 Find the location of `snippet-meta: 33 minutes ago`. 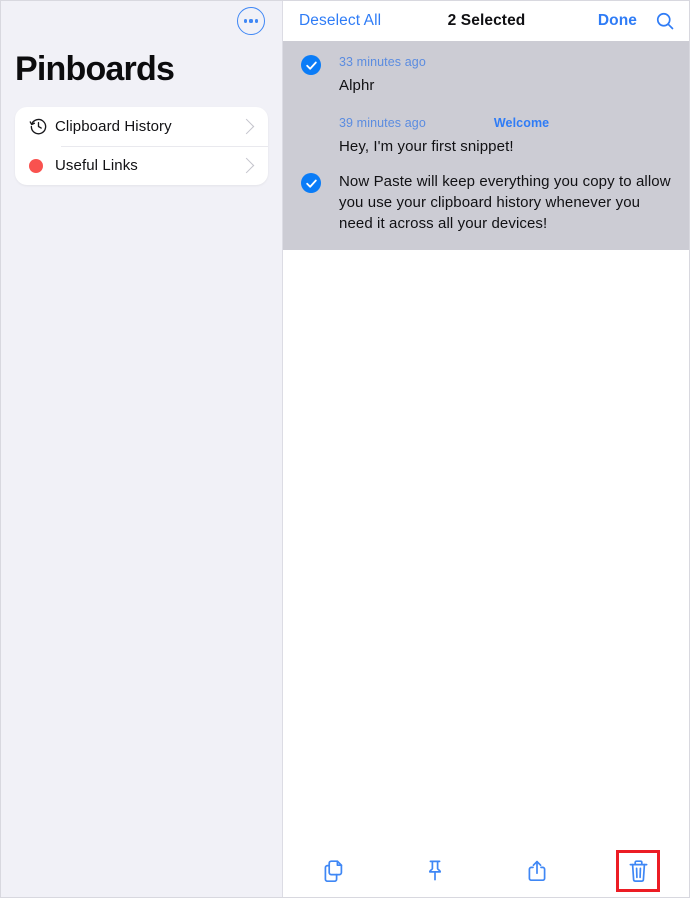

snippet-meta: 33 minutes ago is located at coordinates (507, 62).